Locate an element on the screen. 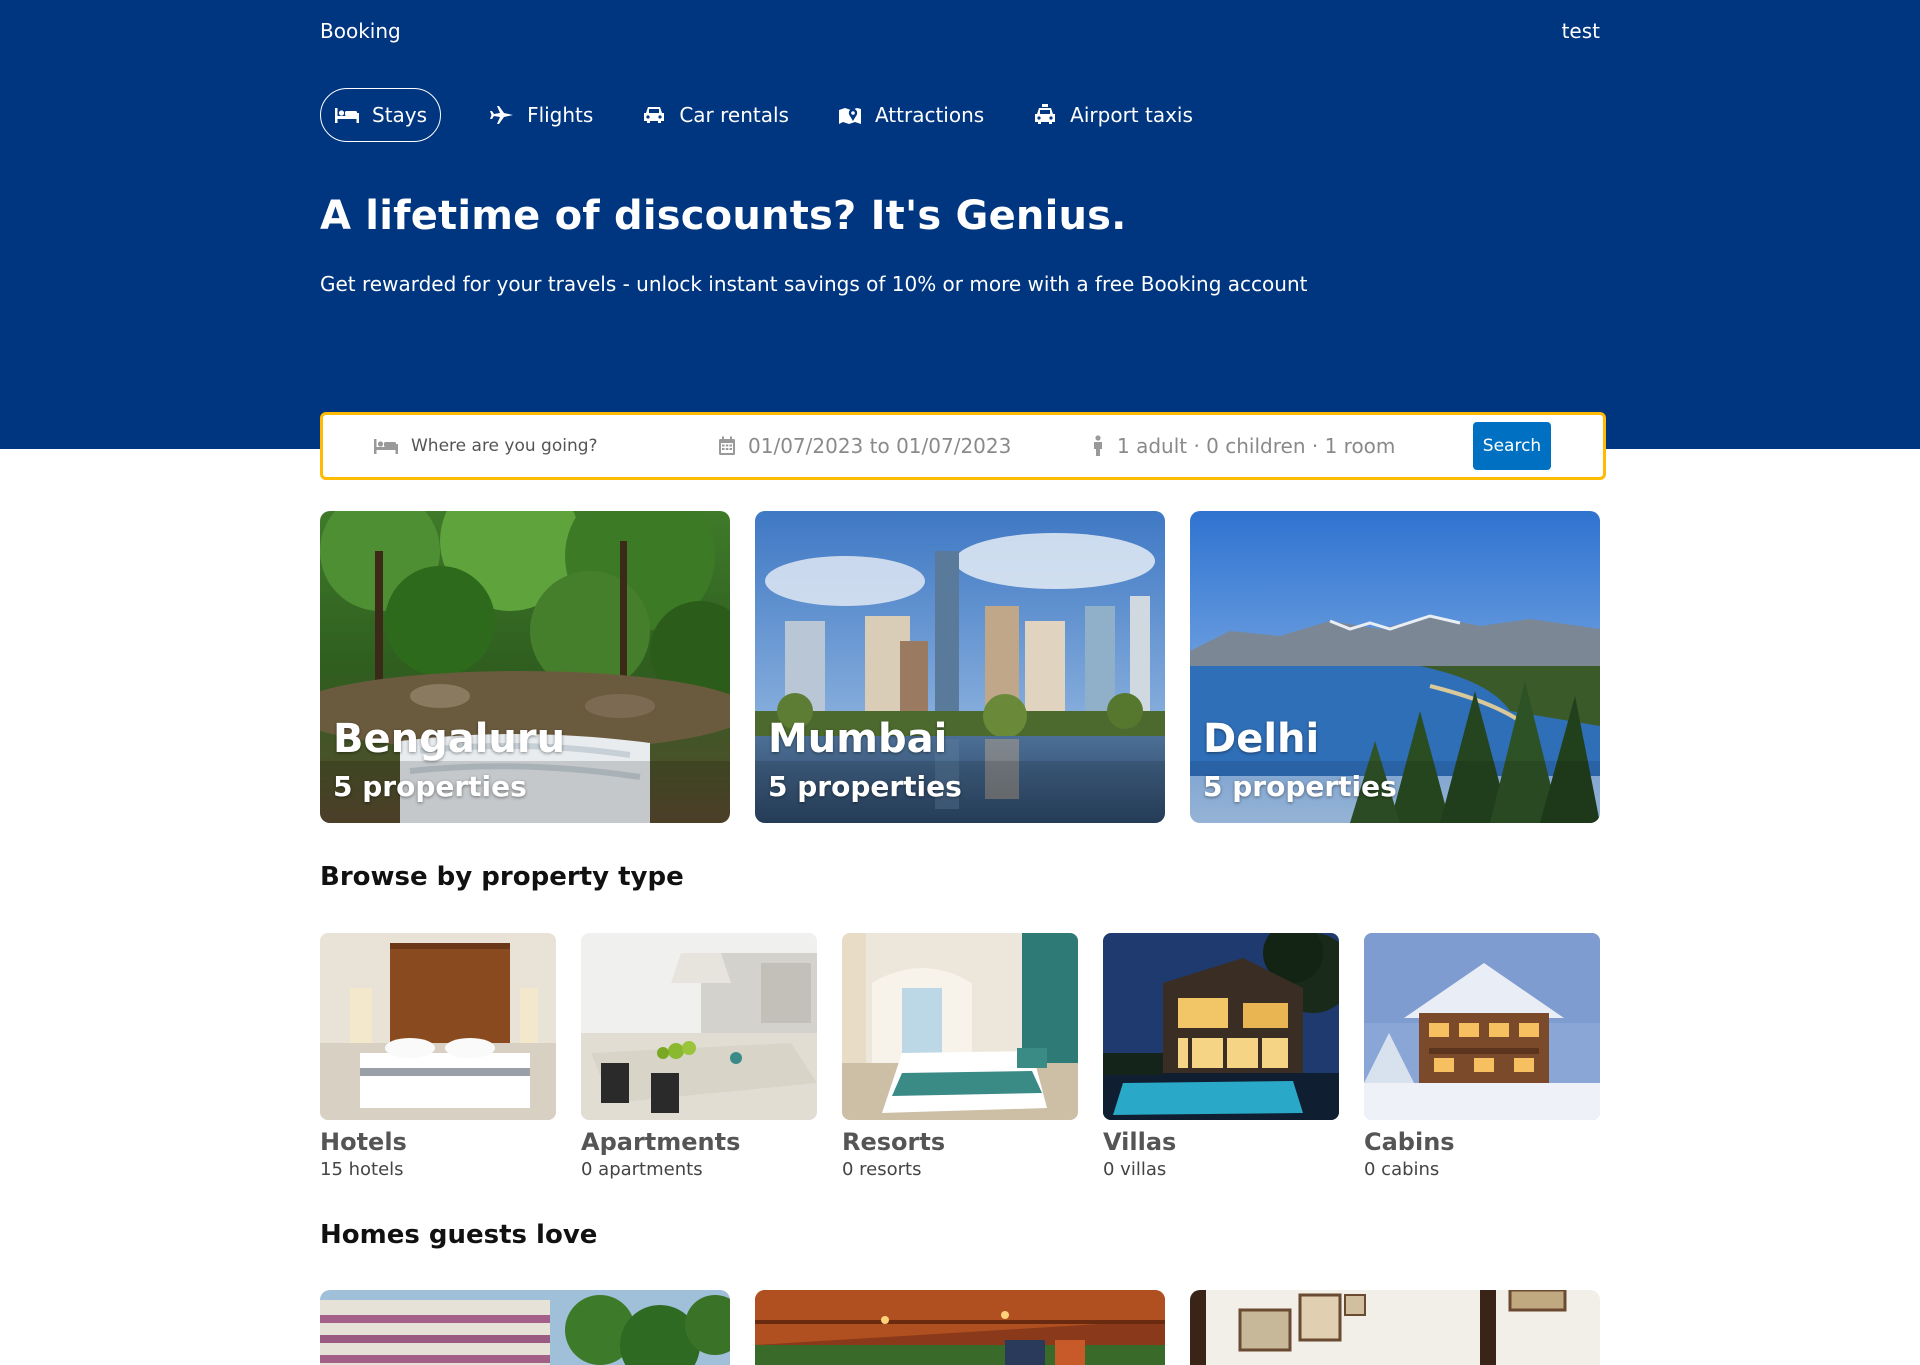 The width and height of the screenshot is (1920, 1365). city-card-mumbai: Mumbai 5 properties is located at coordinates (960, 667).